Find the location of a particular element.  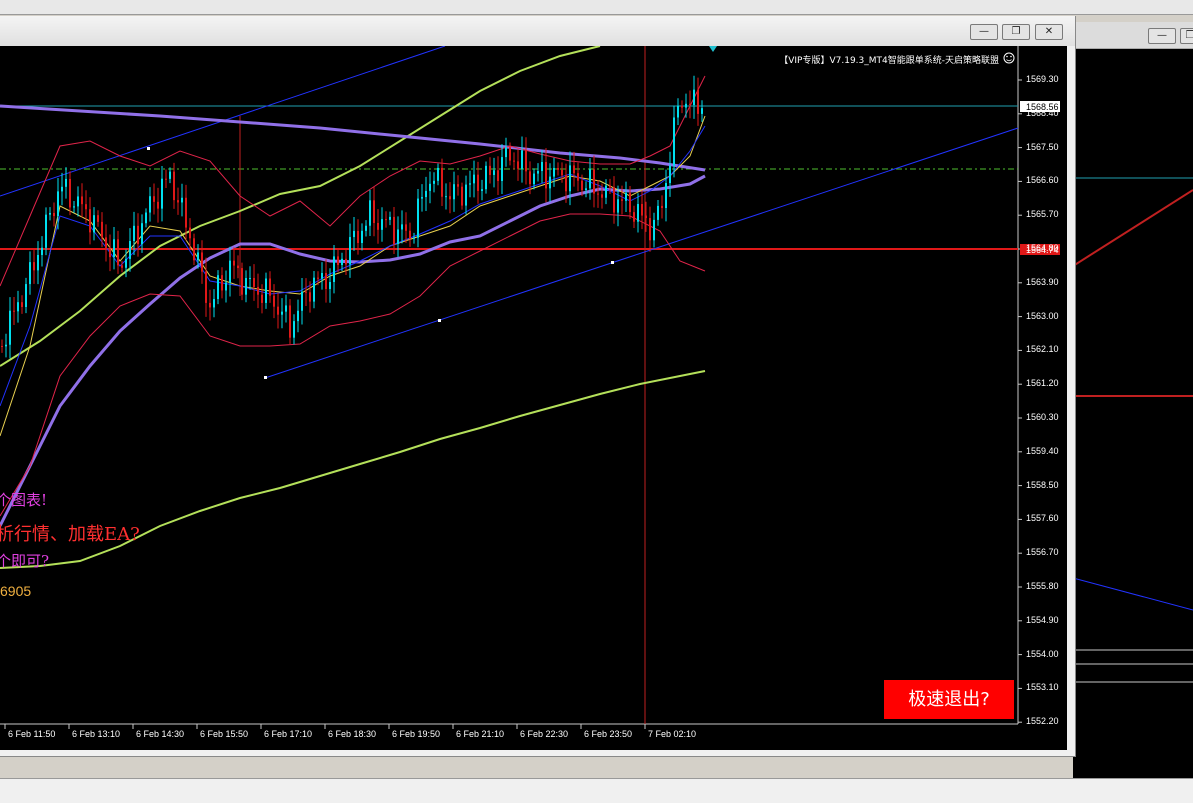

close-button: ✕ is located at coordinates (1049, 32).